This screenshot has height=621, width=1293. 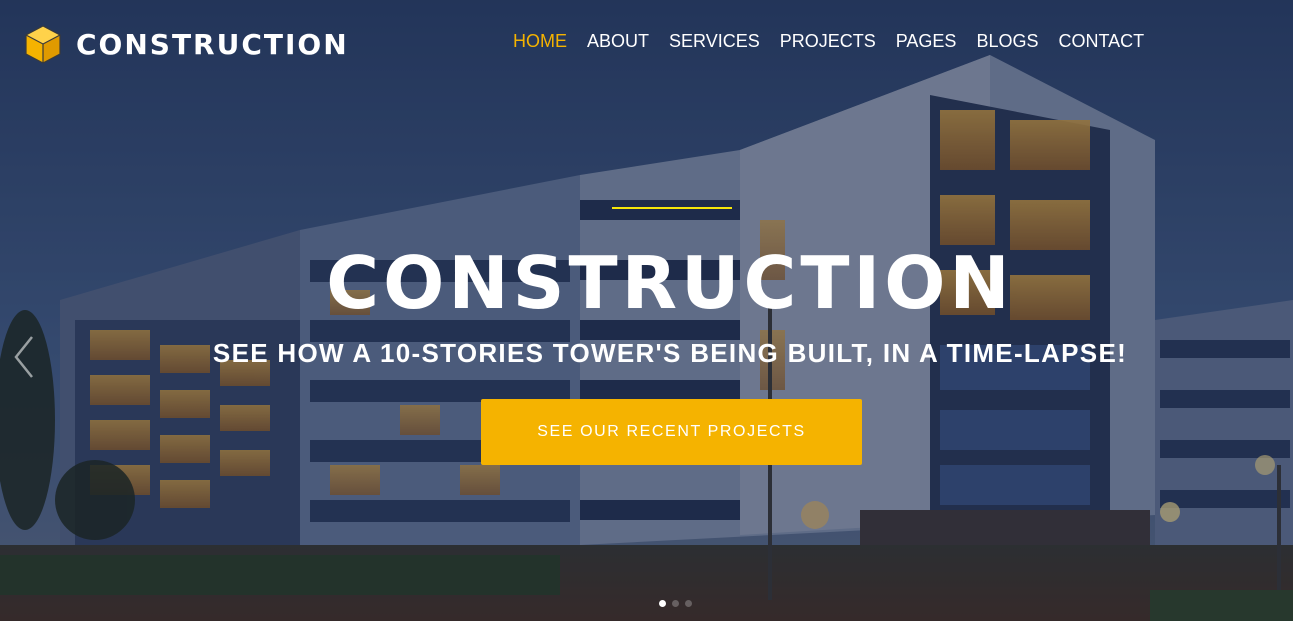 I want to click on slider-dots, so click(x=675, y=603).